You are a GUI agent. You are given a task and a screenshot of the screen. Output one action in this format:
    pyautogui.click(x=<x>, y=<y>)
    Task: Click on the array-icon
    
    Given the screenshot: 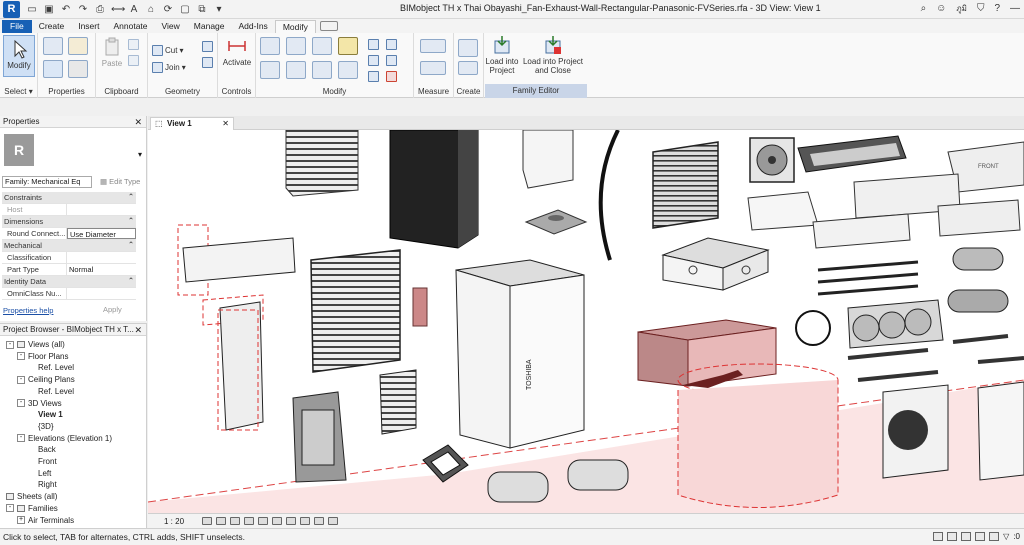 What is the action you would take?
    pyautogui.click(x=391, y=44)
    